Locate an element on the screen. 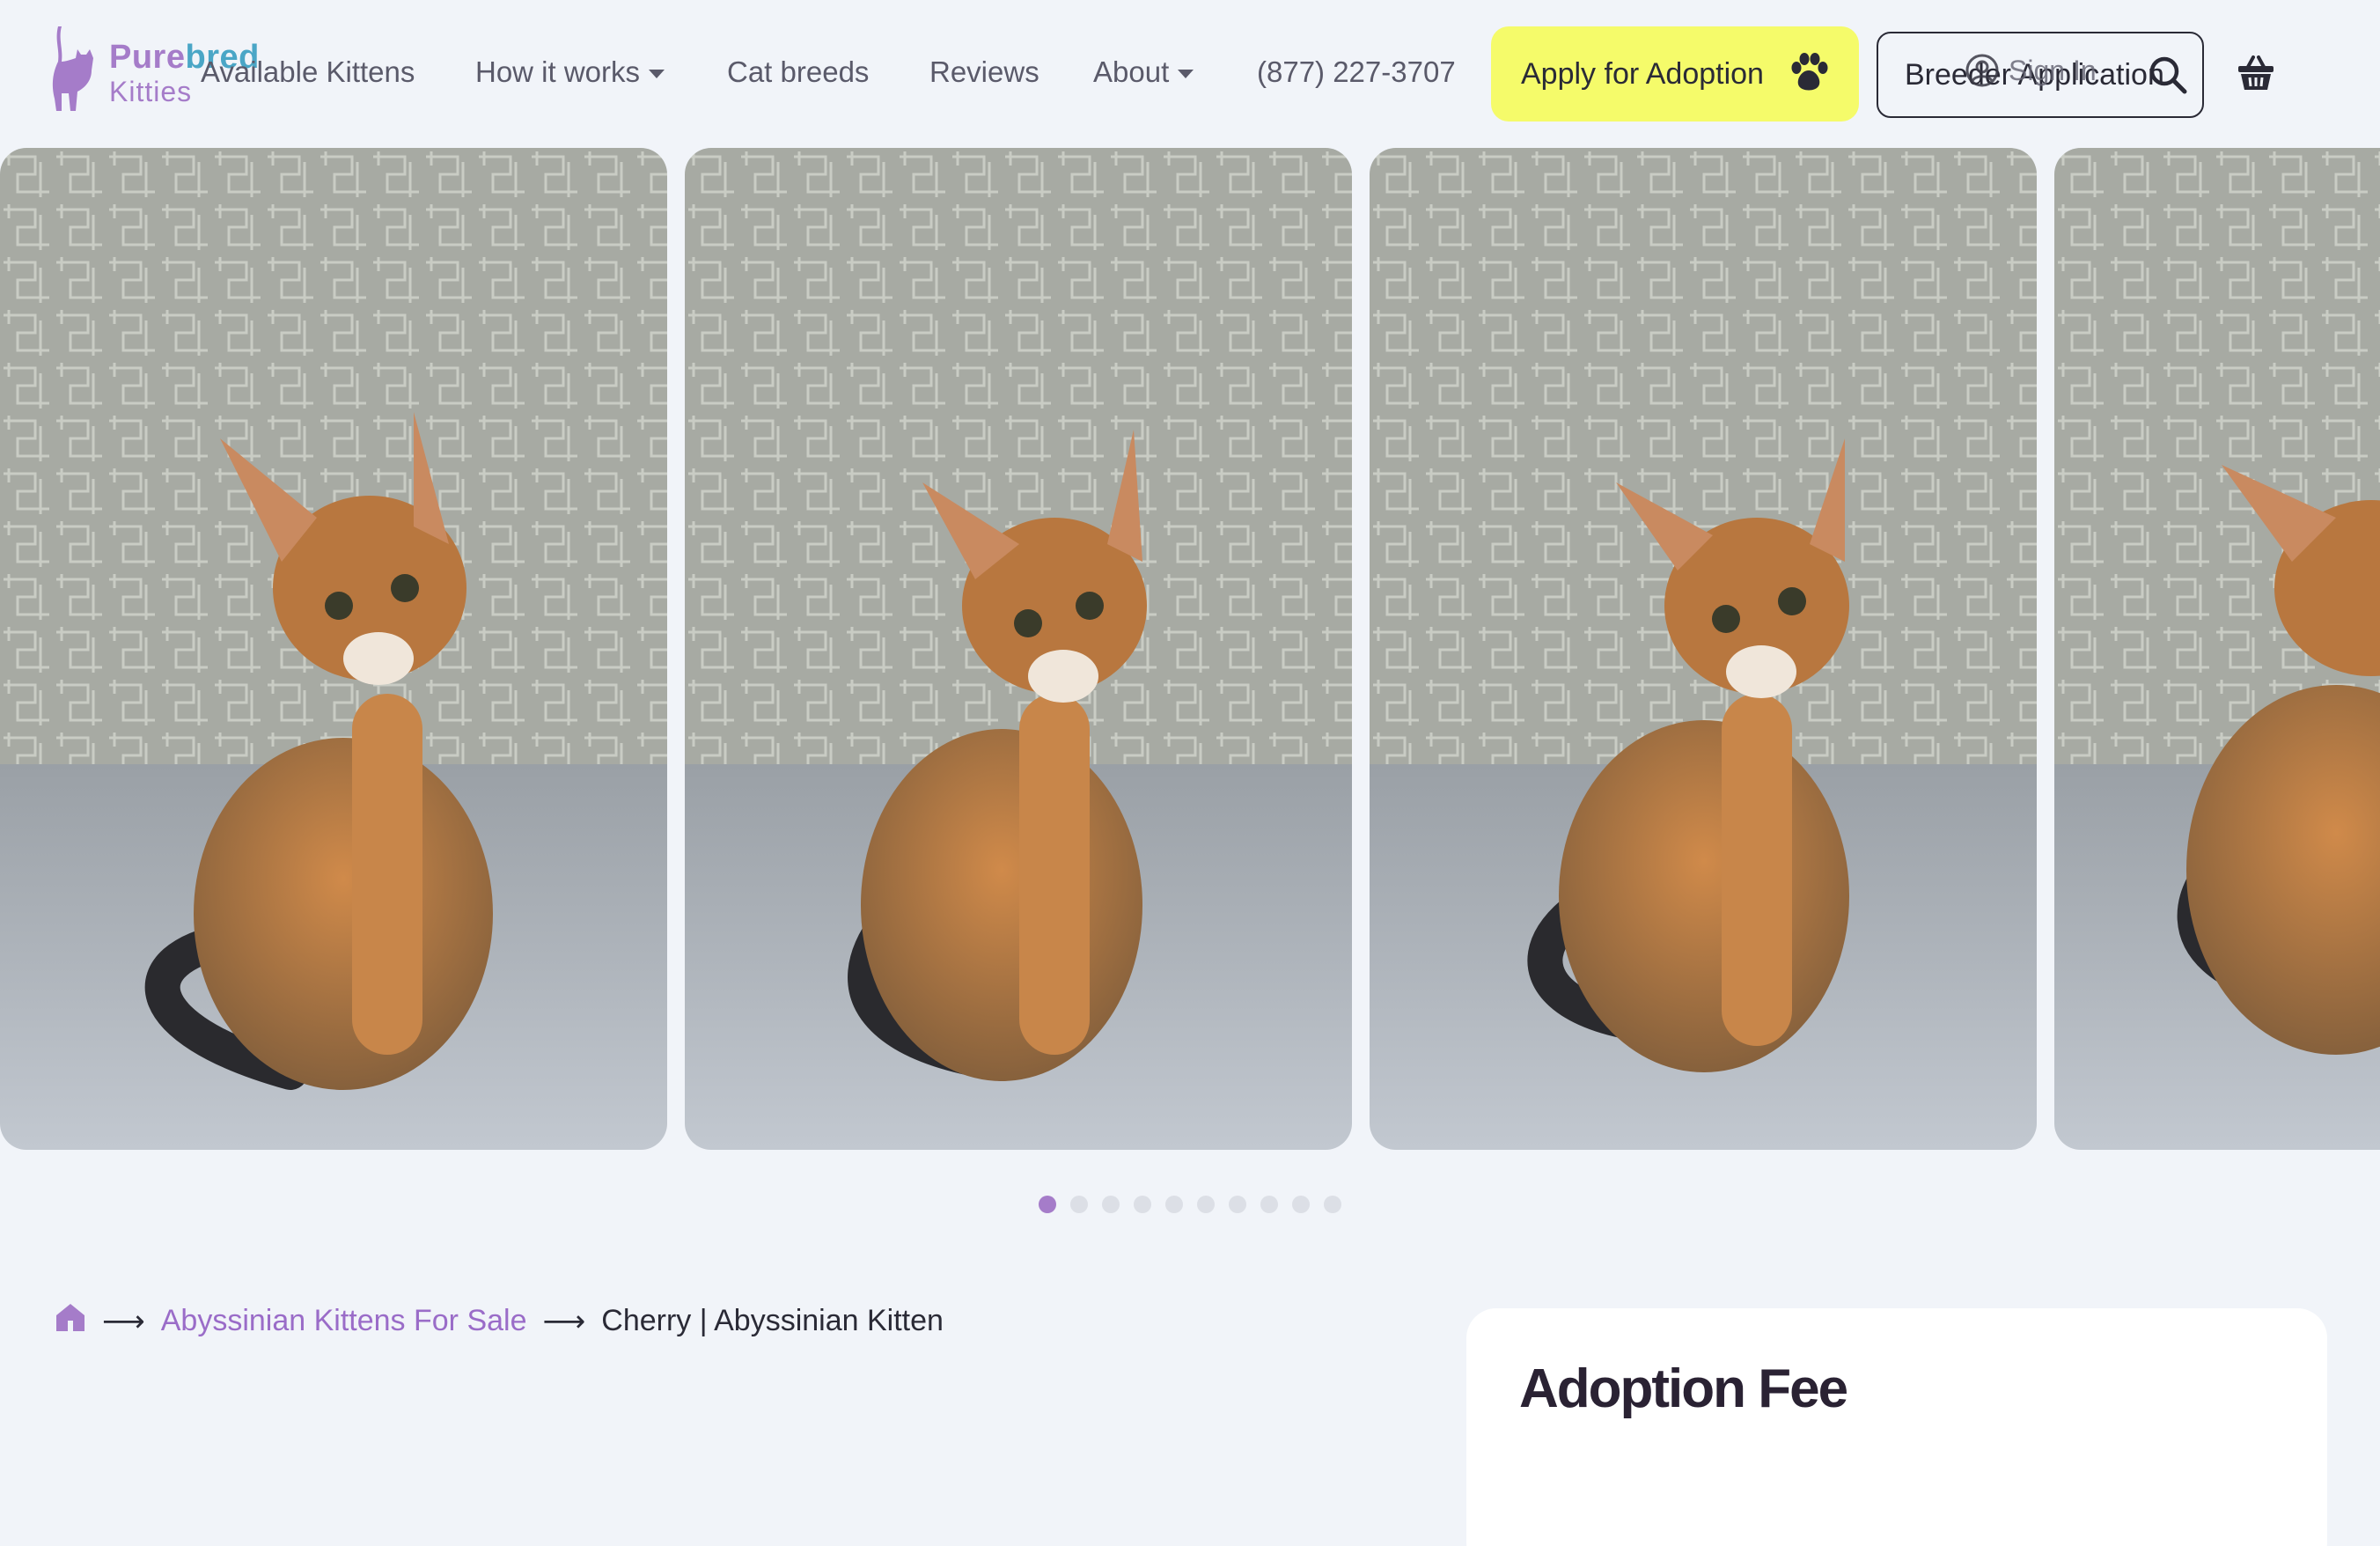  breadcrumb-current: Cherry | Abyssinian Kitten is located at coordinates (772, 1320).